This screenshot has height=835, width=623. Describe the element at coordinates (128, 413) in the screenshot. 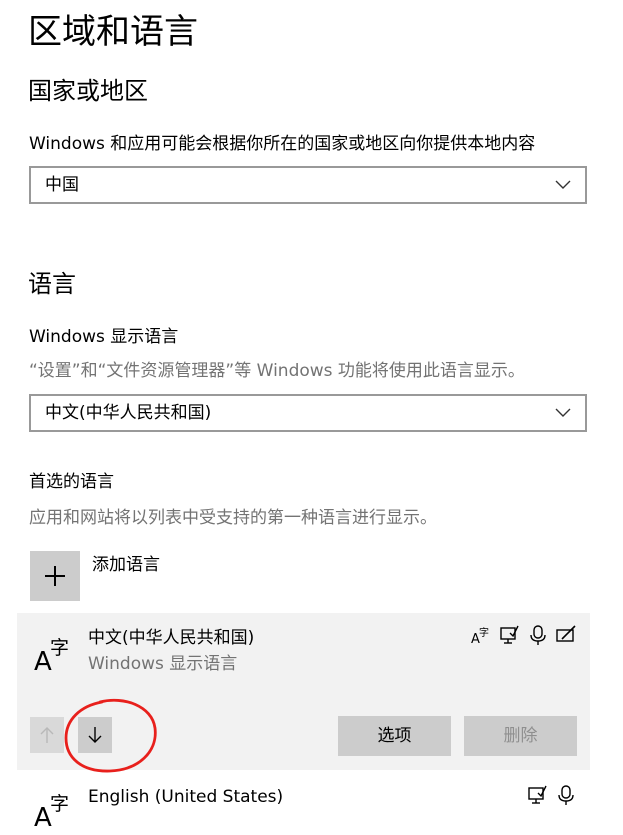

I see `display-language-select-value: 中文(中华人民共和国)` at that location.